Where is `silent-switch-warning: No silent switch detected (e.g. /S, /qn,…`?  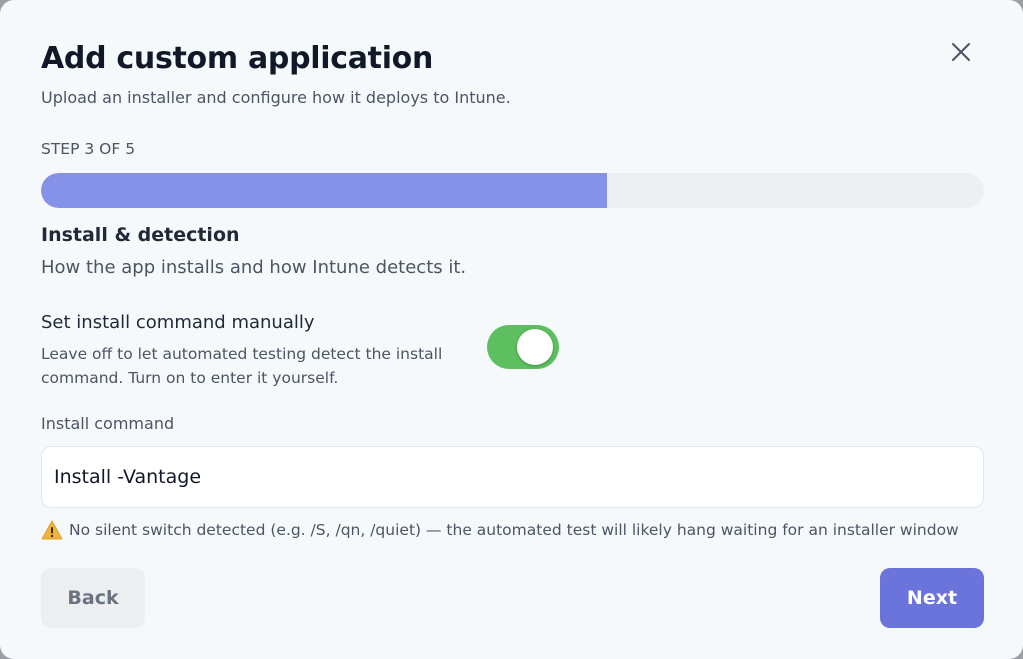
silent-switch-warning: No silent switch detected (e.g. /S, /qn,… is located at coordinates (500, 530).